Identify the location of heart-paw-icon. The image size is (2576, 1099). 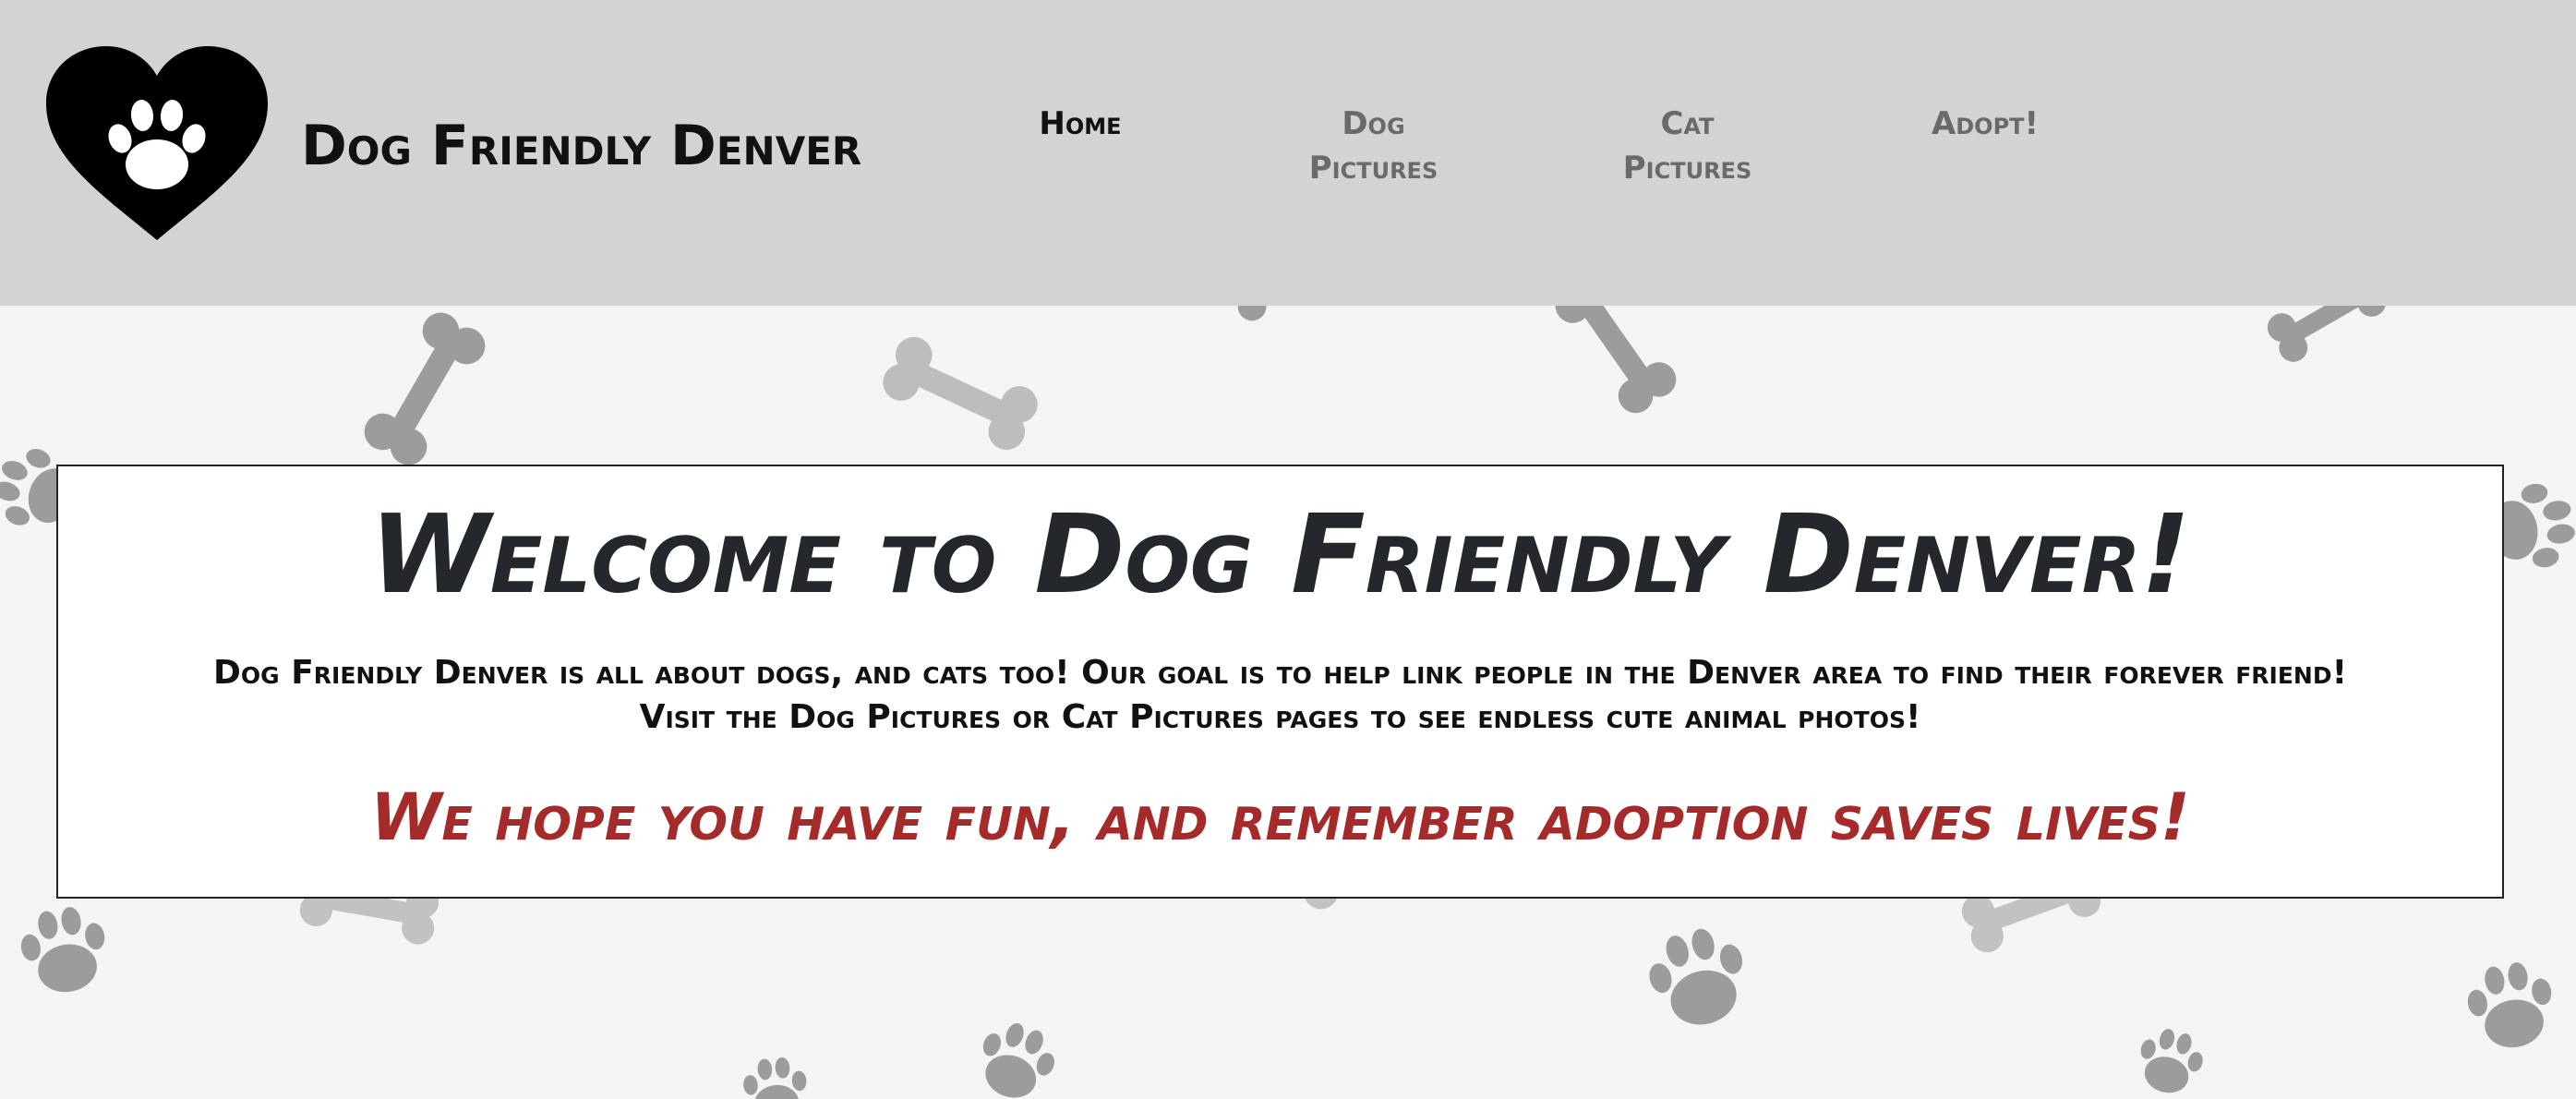
(157, 145).